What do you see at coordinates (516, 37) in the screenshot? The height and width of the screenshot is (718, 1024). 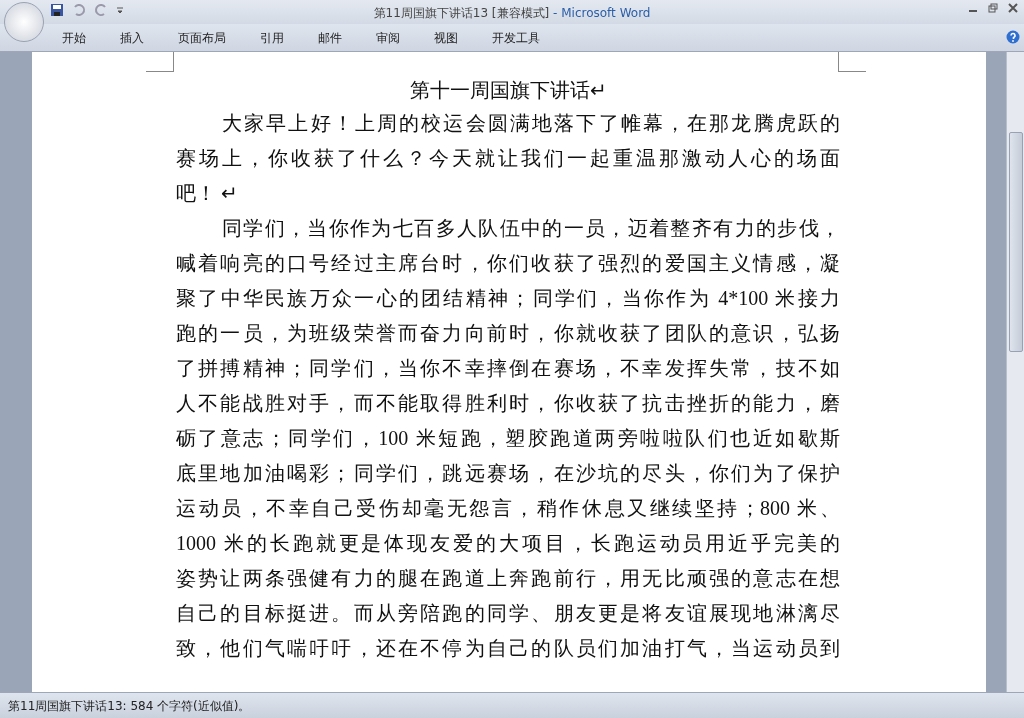 I see `ribbon-tab: 开发工具` at bounding box center [516, 37].